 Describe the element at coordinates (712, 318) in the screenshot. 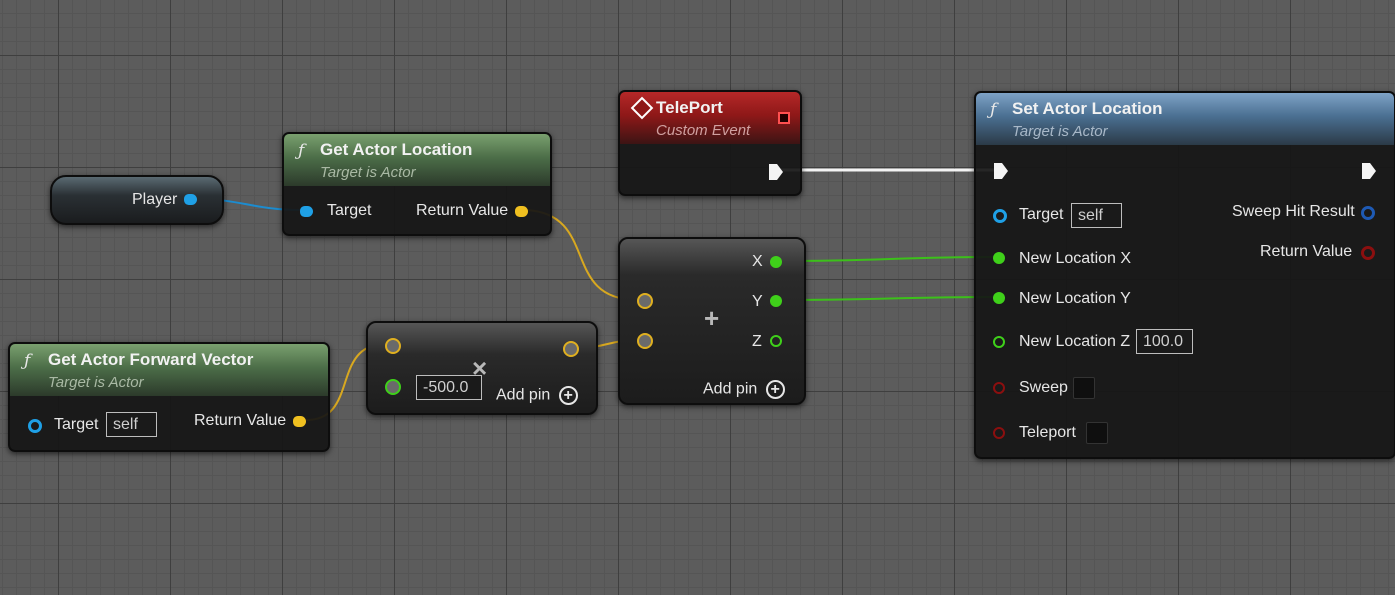

I see `plus-icon: +` at that location.